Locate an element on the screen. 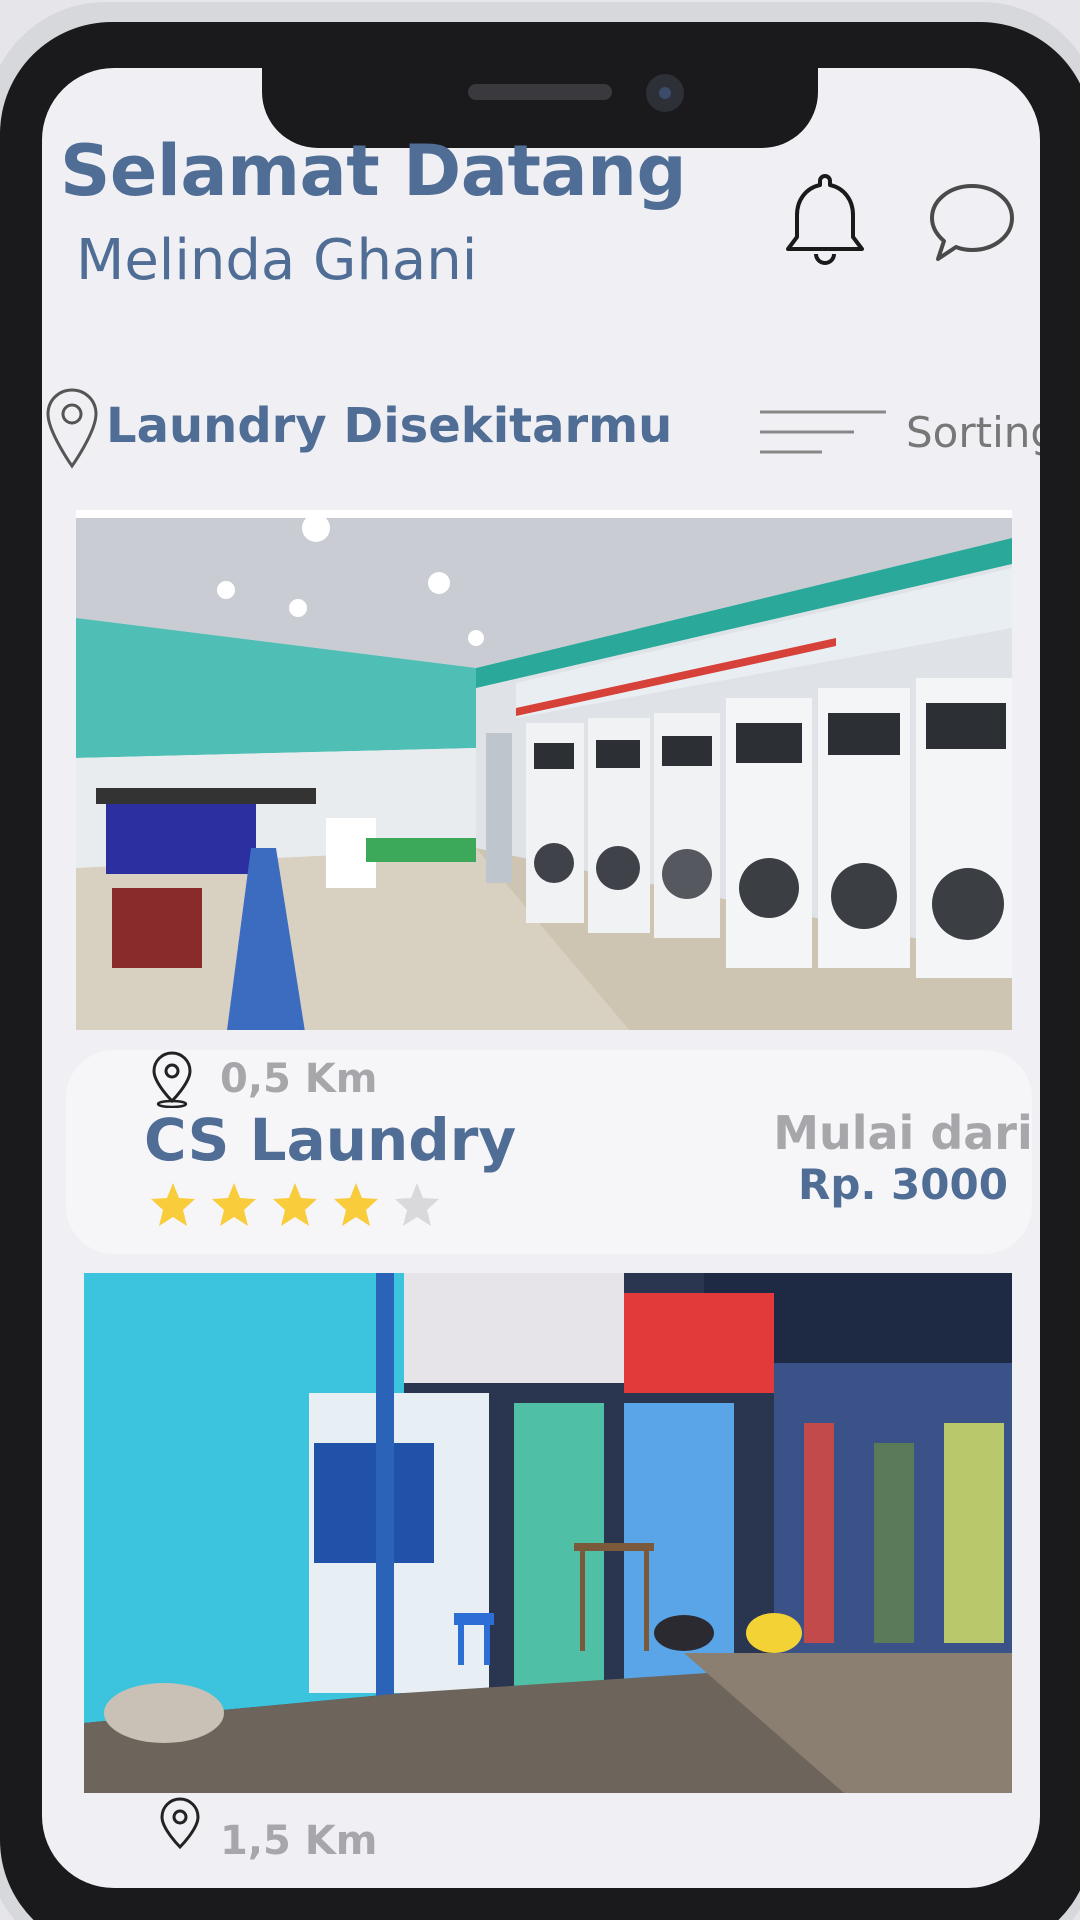 The image size is (1080, 1920). sort-button-label: Sorting is located at coordinates (973, 432).